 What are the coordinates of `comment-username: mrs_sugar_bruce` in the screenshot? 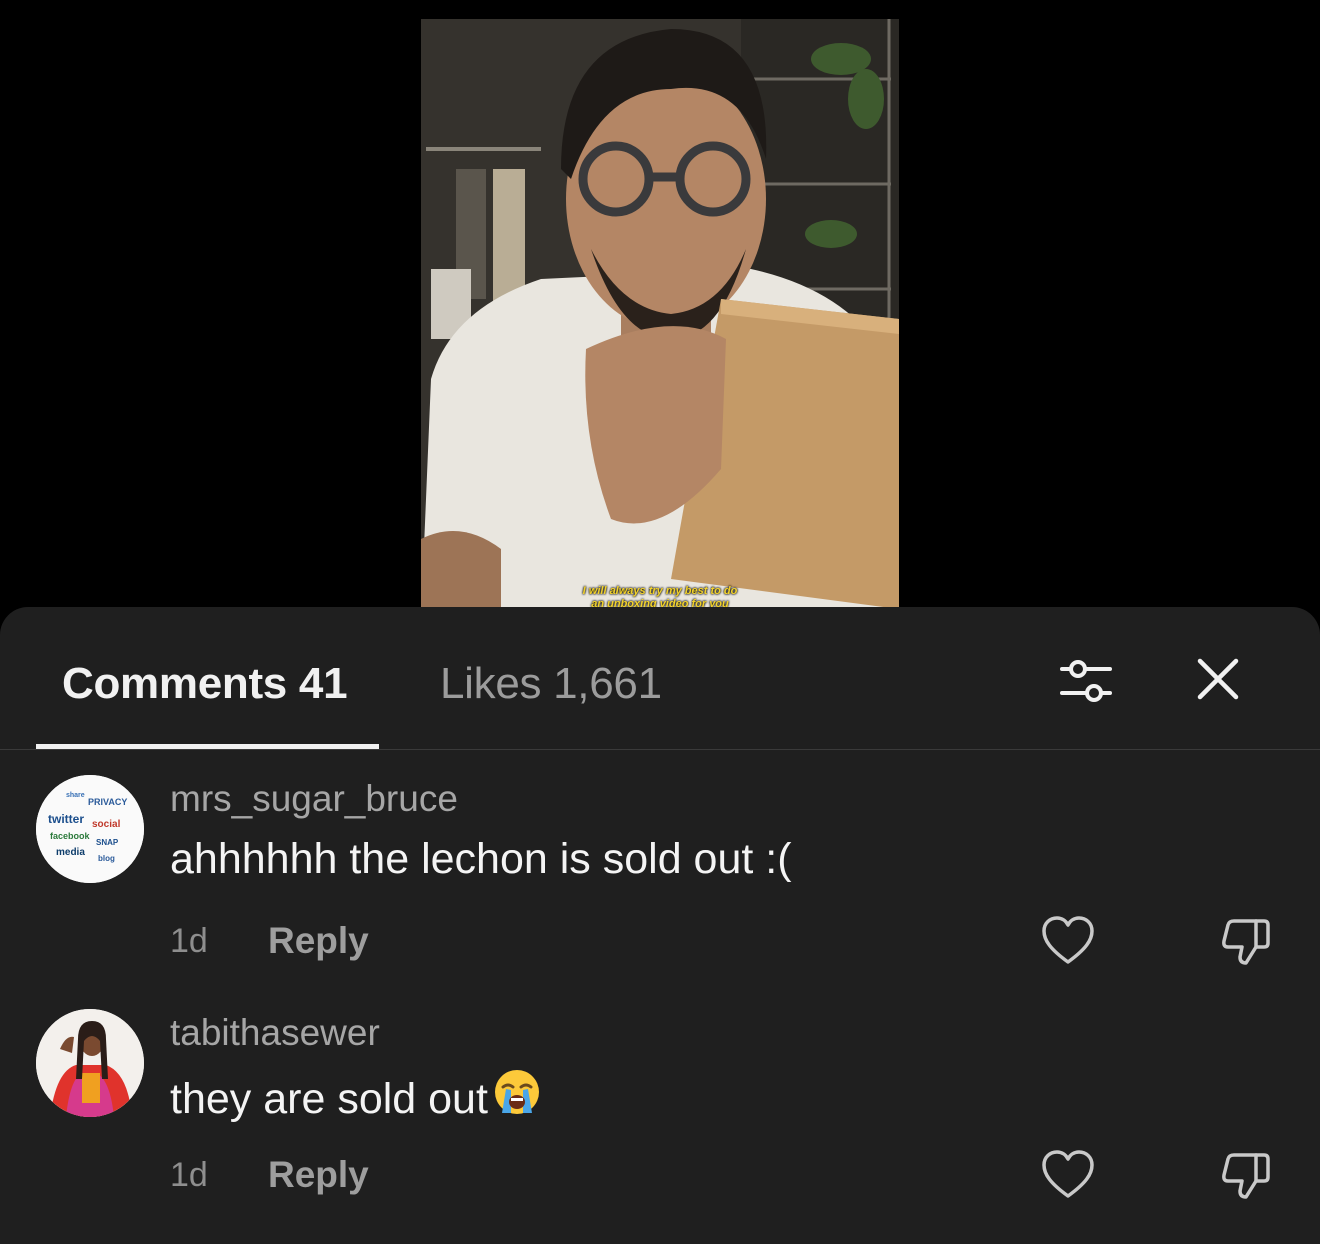 It's located at (314, 799).